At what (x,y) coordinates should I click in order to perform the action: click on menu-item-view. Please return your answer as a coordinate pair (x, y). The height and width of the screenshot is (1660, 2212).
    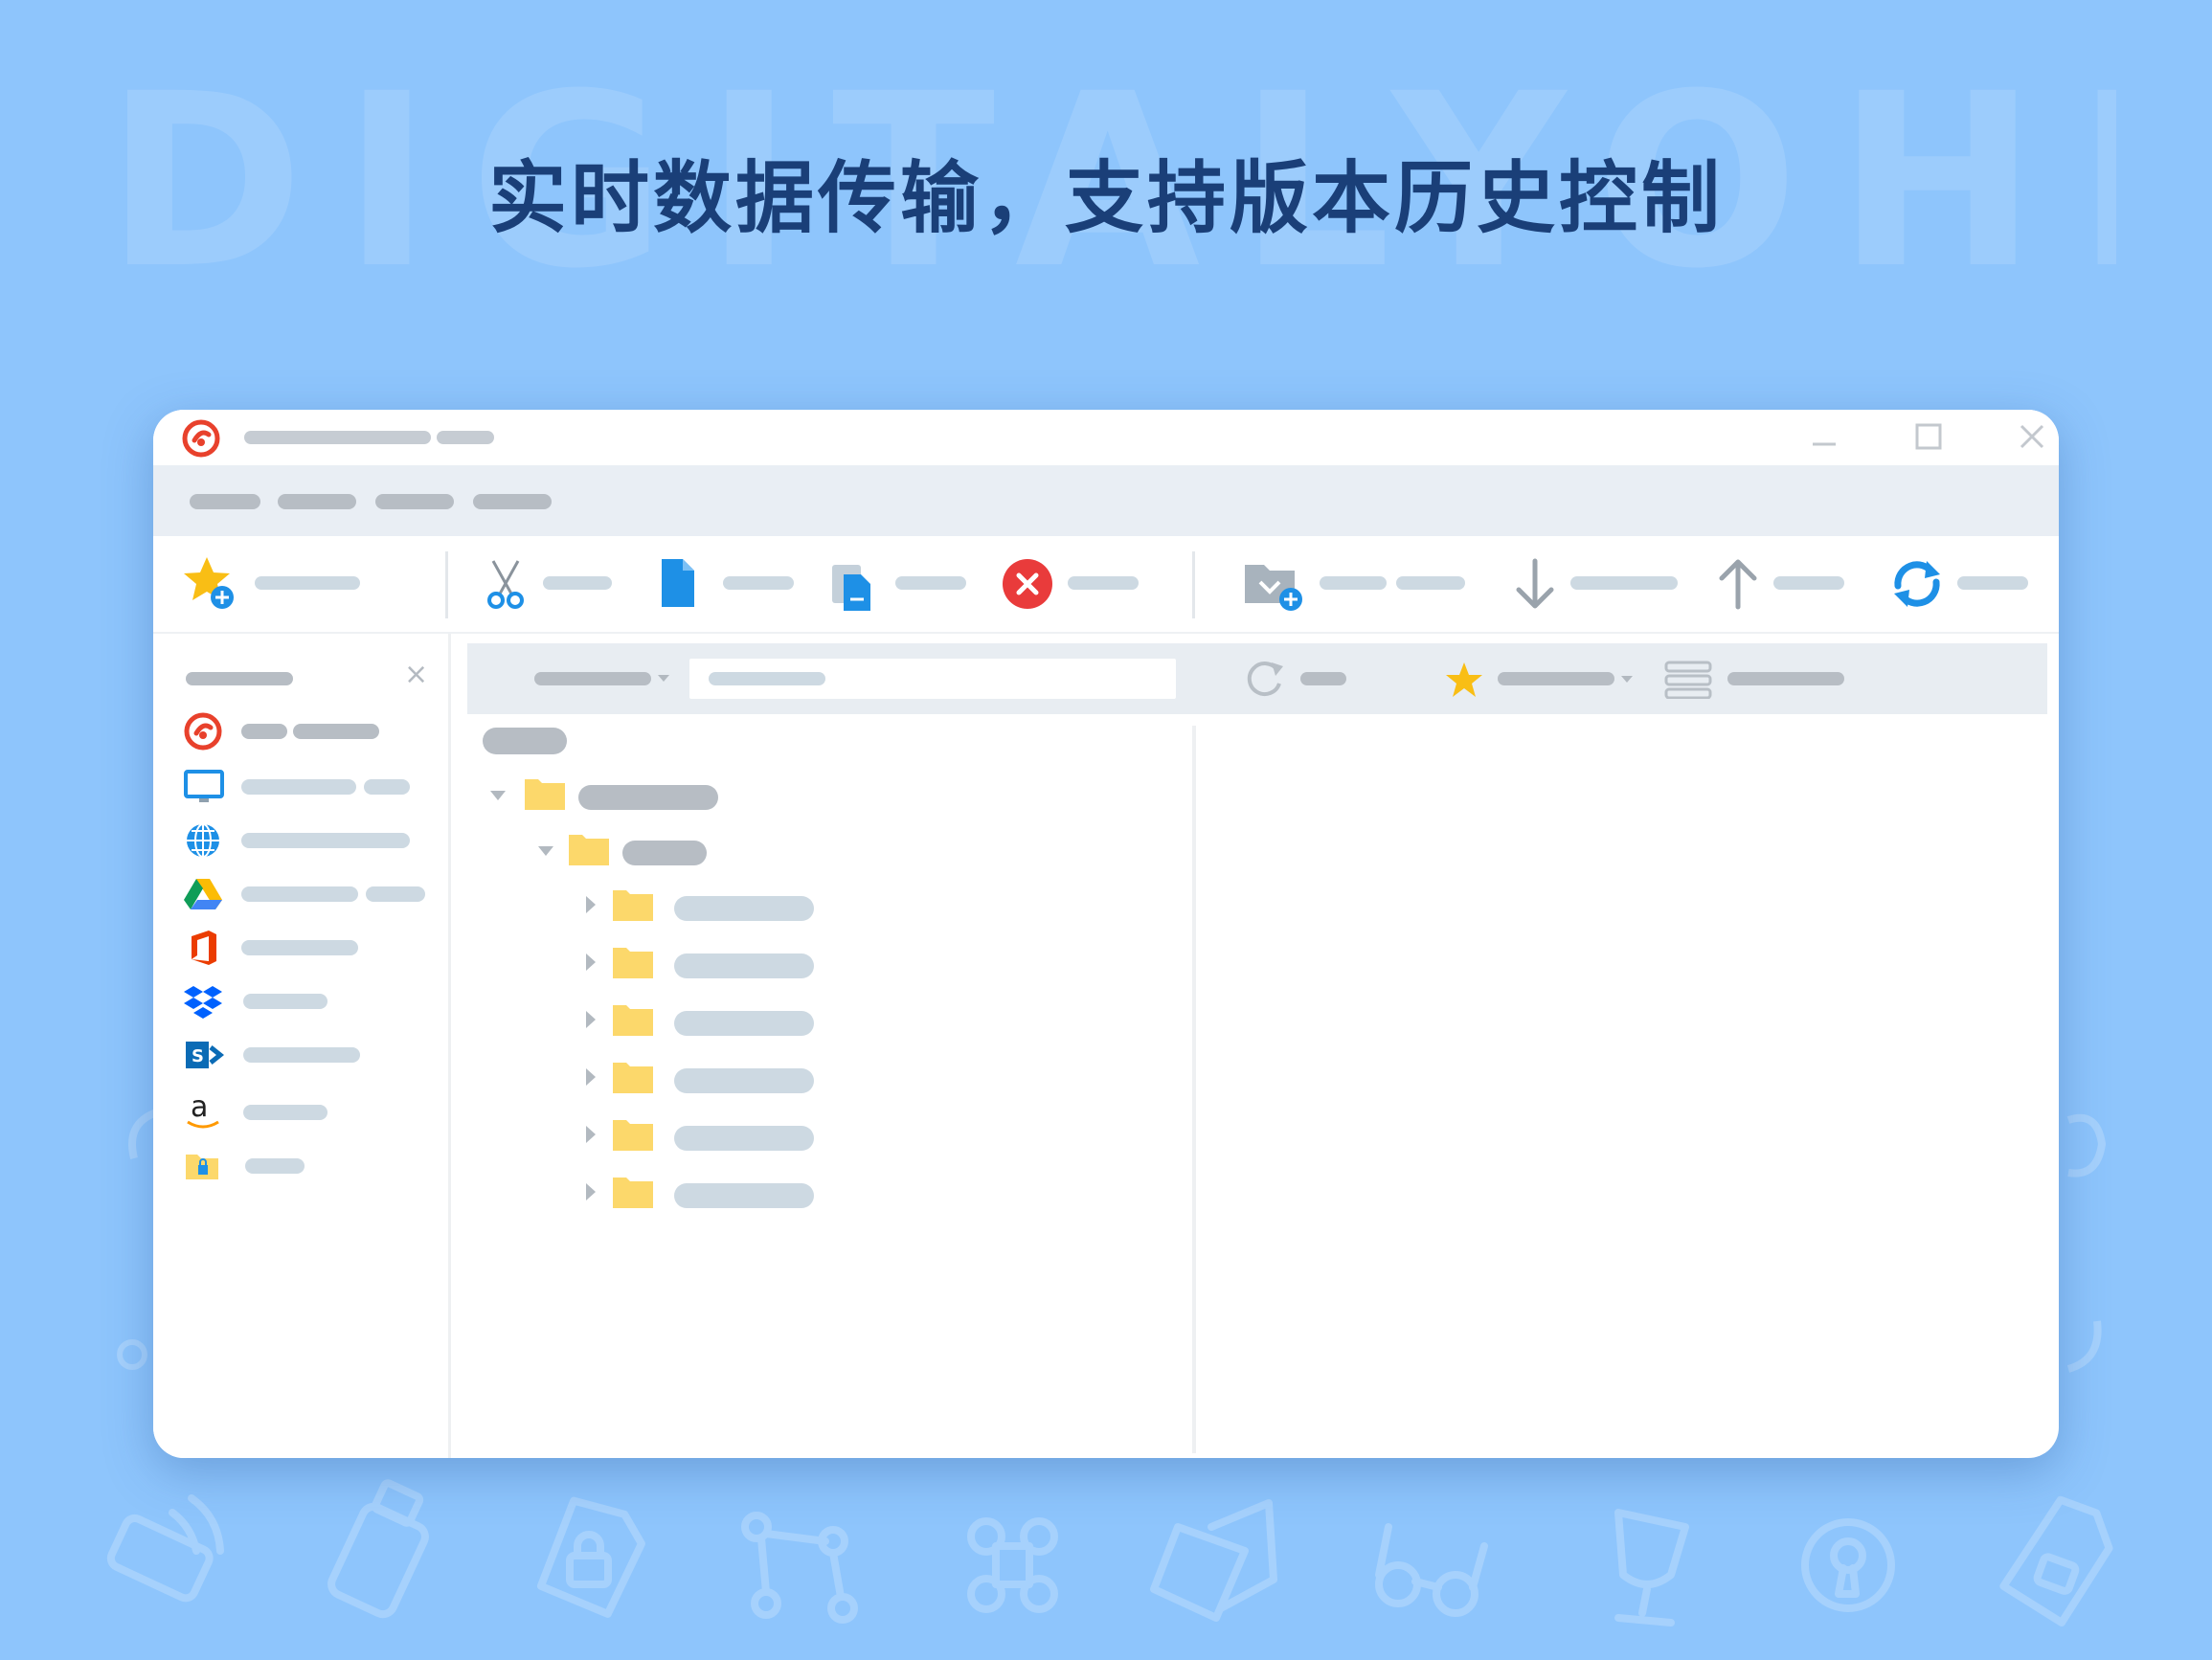
    Looking at the image, I should click on (414, 501).